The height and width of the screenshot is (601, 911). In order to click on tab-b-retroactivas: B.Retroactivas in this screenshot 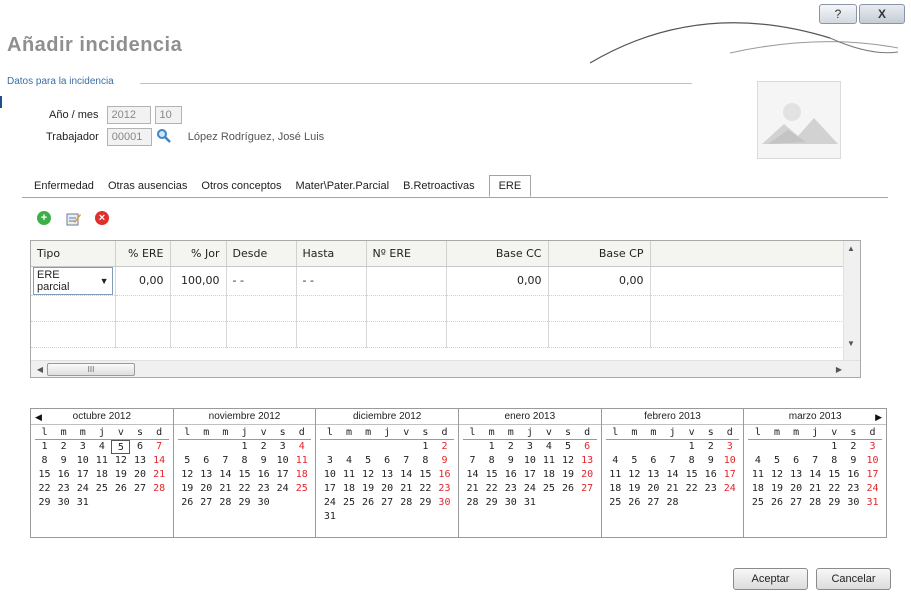, I will do `click(439, 186)`.